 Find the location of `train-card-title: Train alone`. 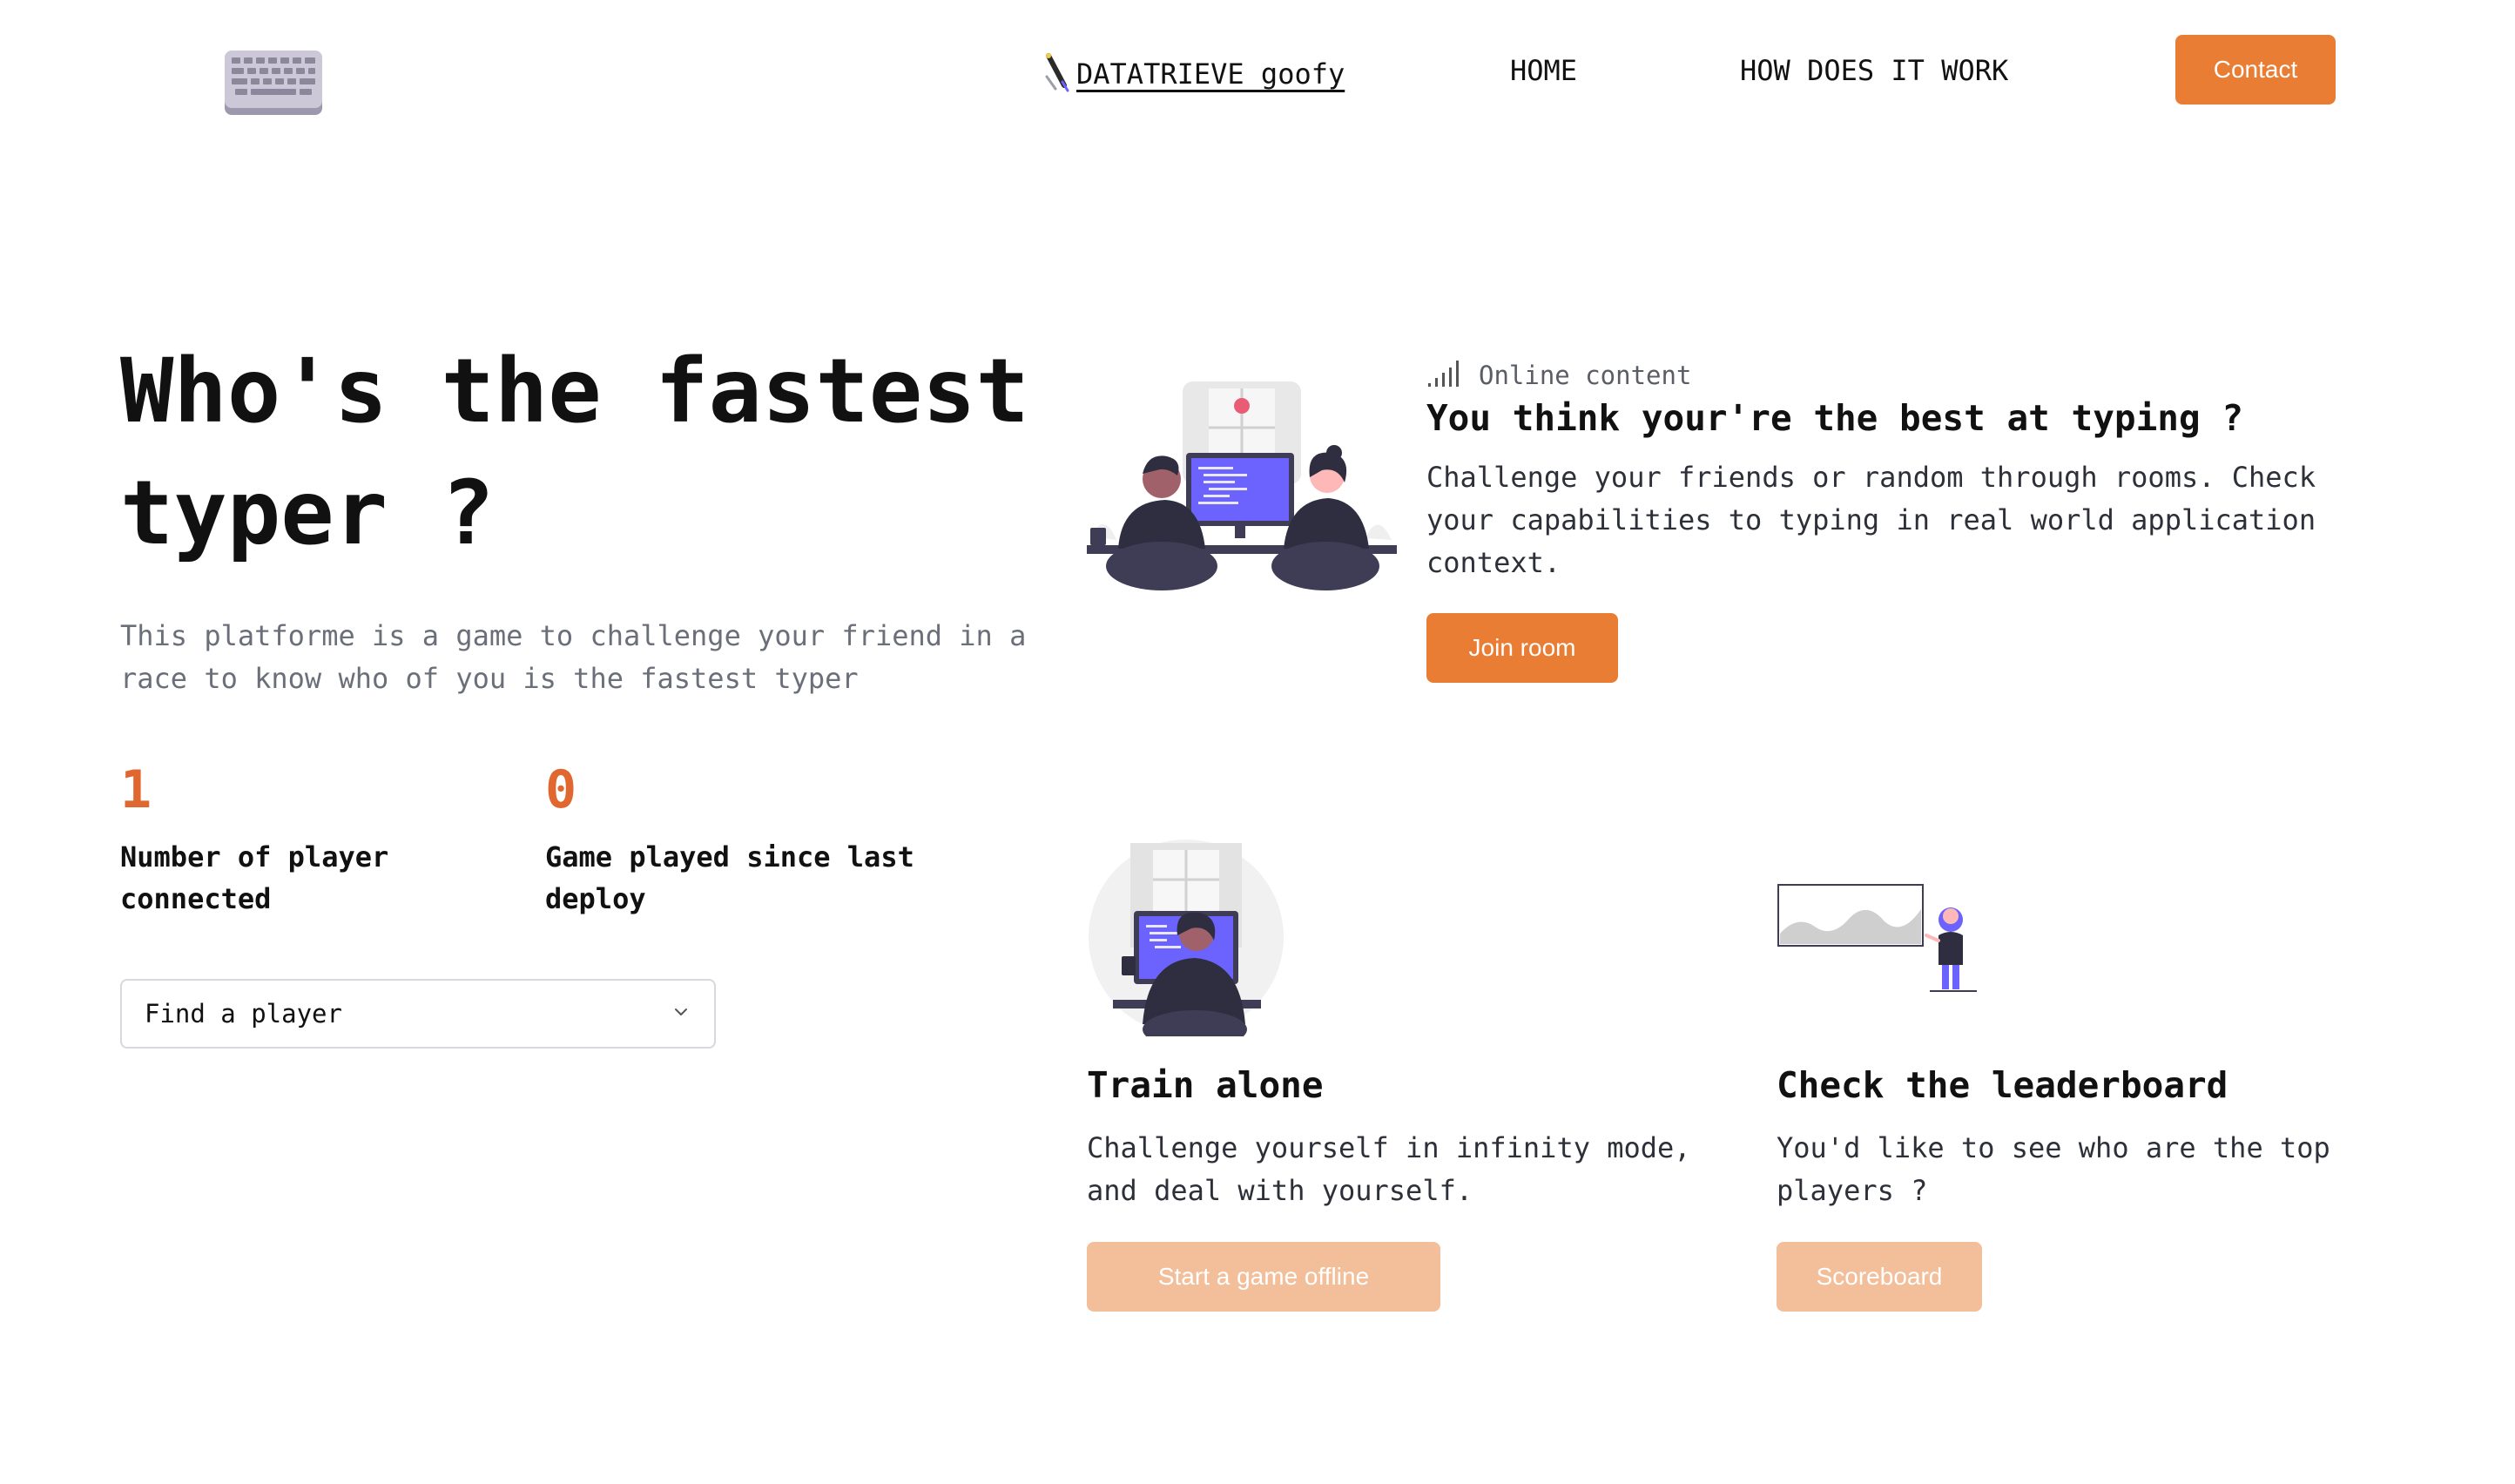

train-card-title: Train alone is located at coordinates (1205, 1085).